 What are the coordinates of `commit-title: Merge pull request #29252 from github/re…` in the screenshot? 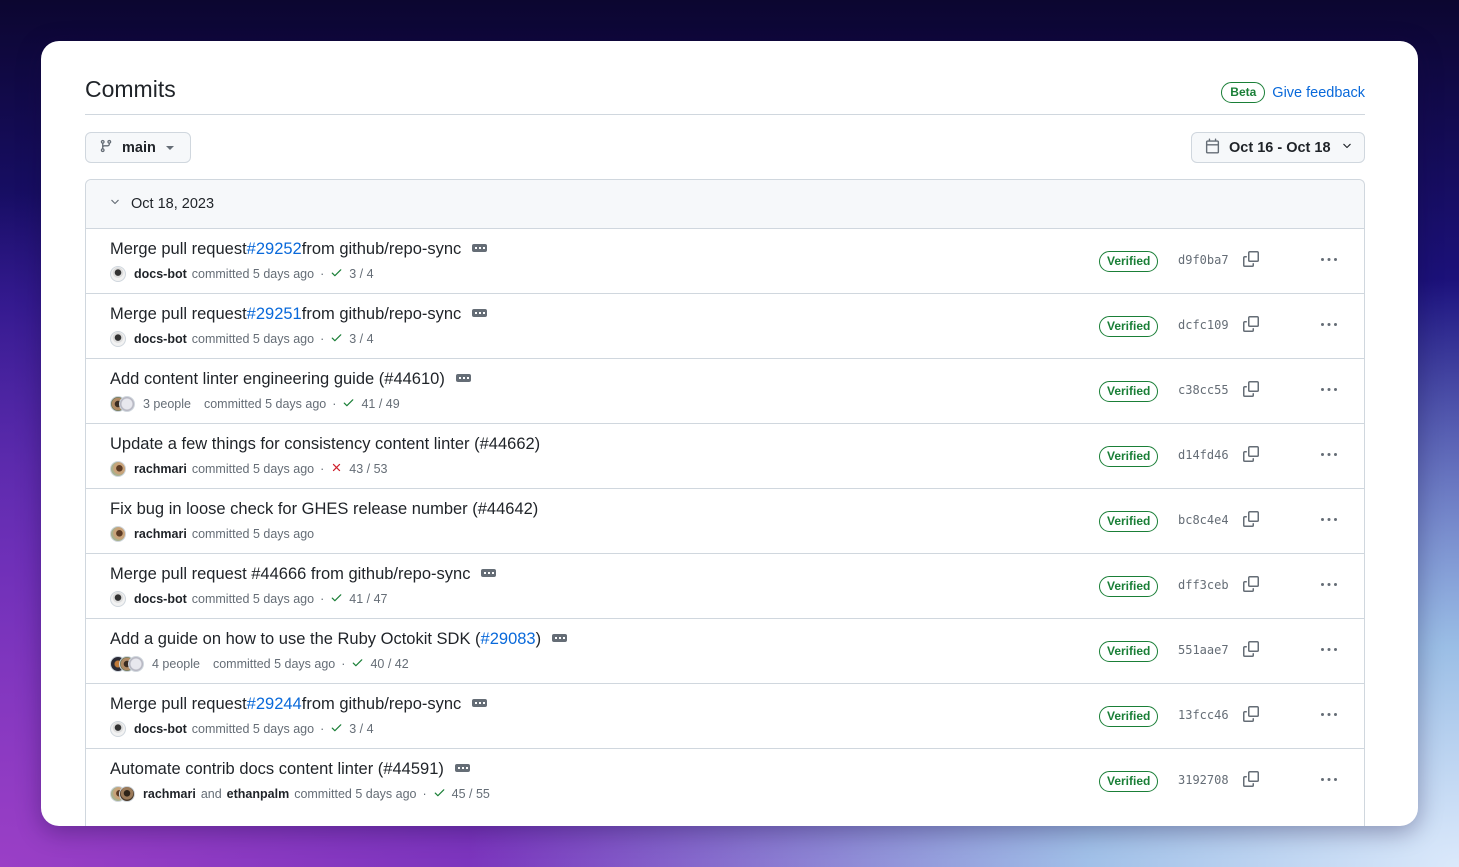 It's located at (299, 249).